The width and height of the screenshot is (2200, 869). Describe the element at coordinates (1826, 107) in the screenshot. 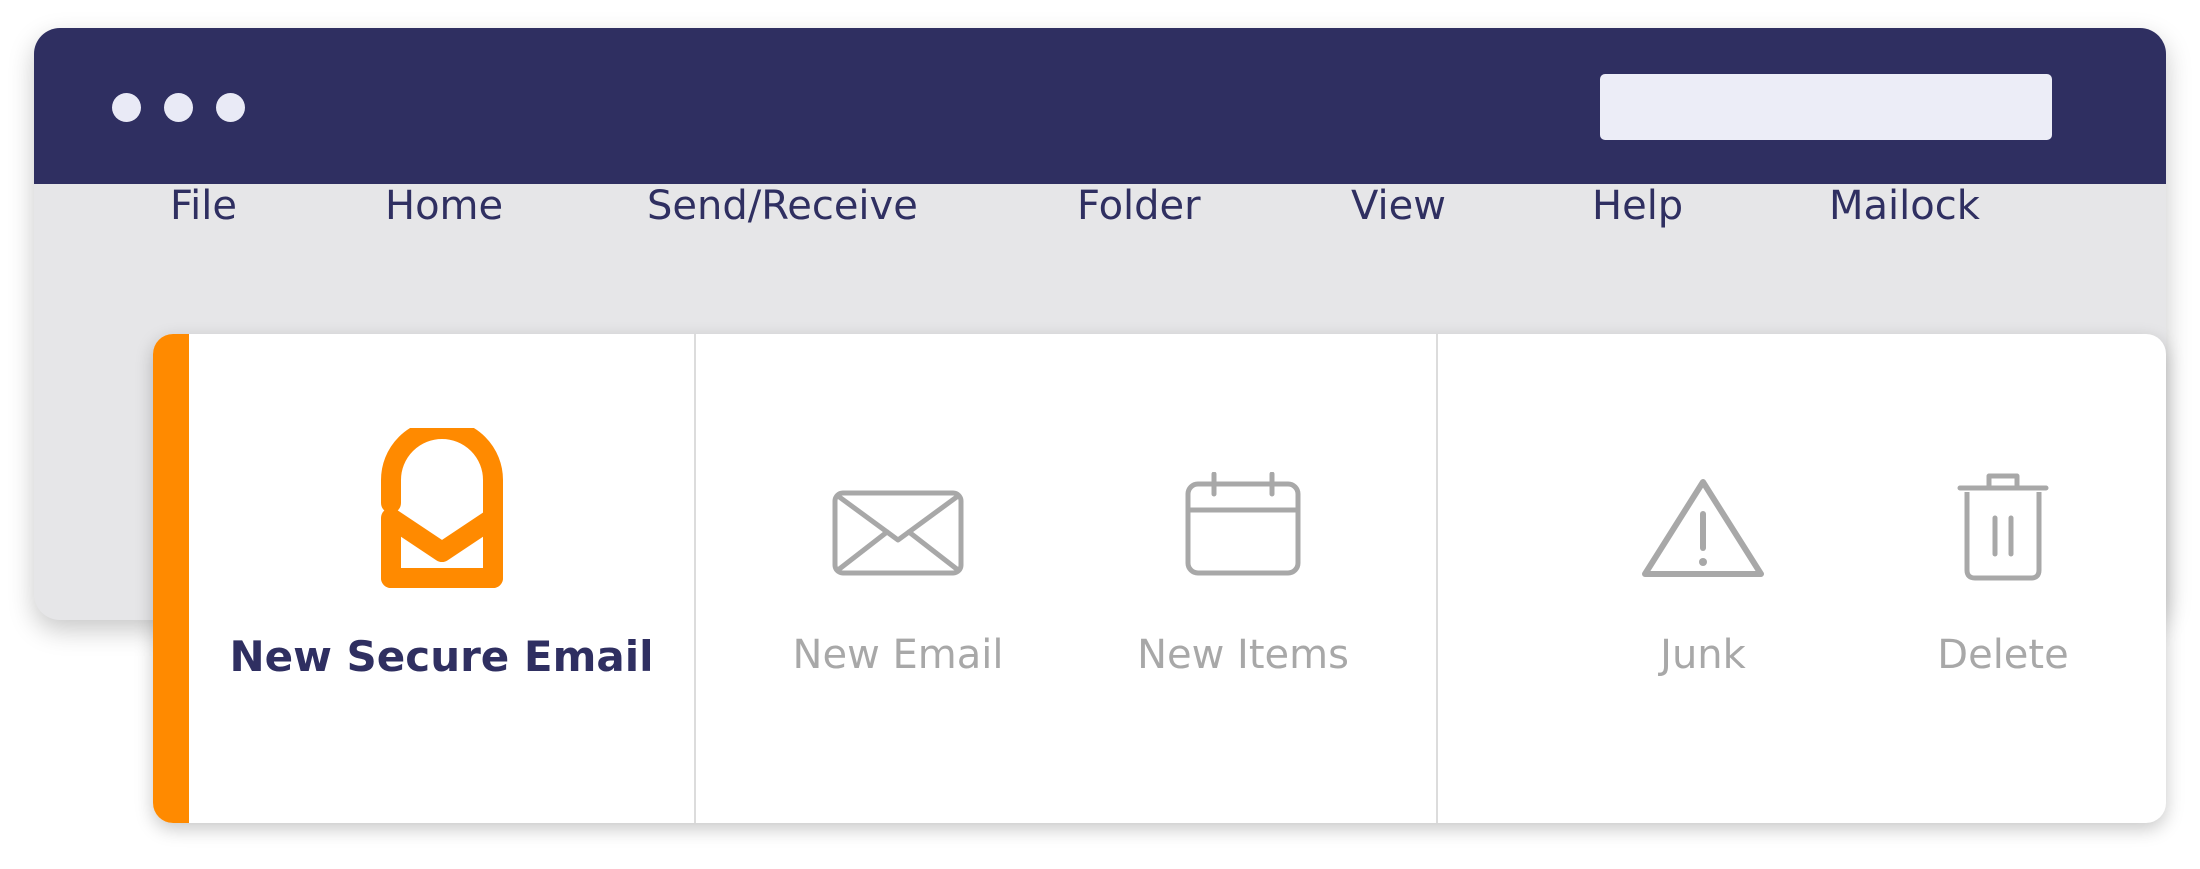

I see `search-input` at that location.